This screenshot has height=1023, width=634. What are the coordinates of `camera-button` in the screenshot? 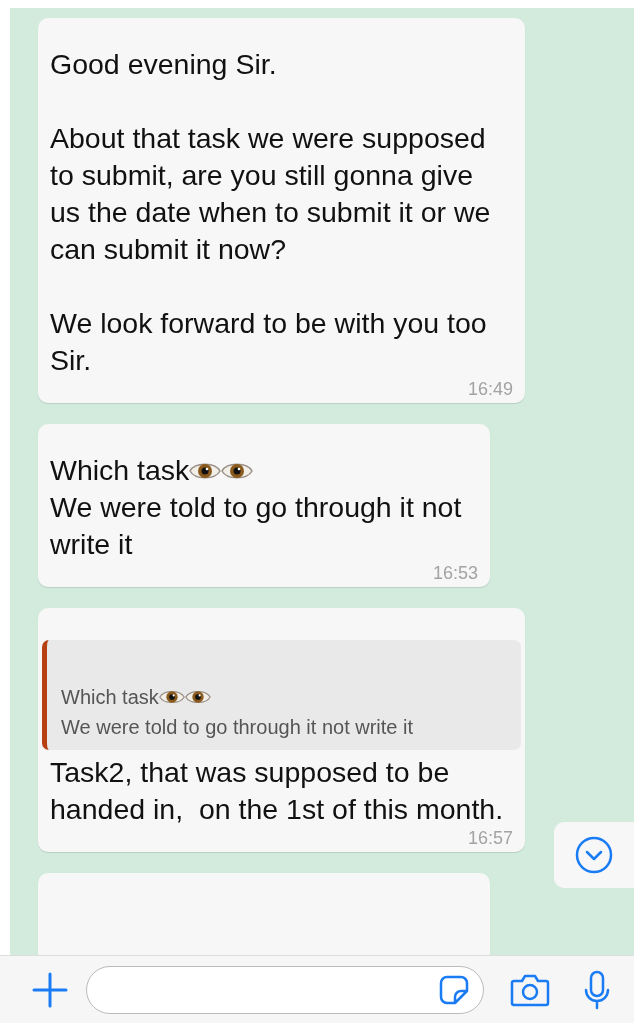 It's located at (530, 989).